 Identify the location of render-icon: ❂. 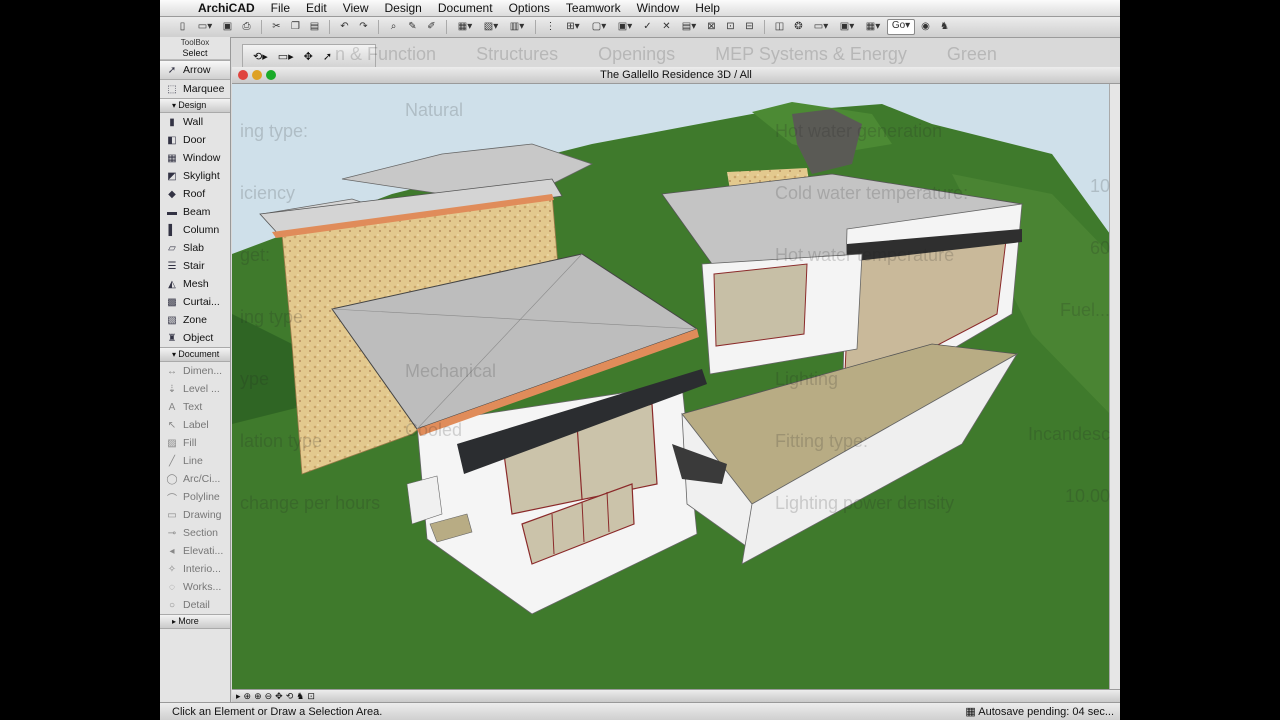
(798, 27).